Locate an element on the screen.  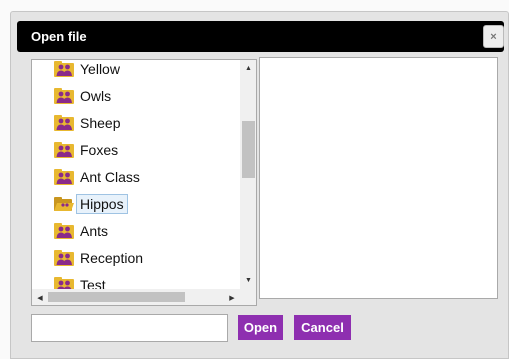
dialog-titlebar: Open file × is located at coordinates (260, 36).